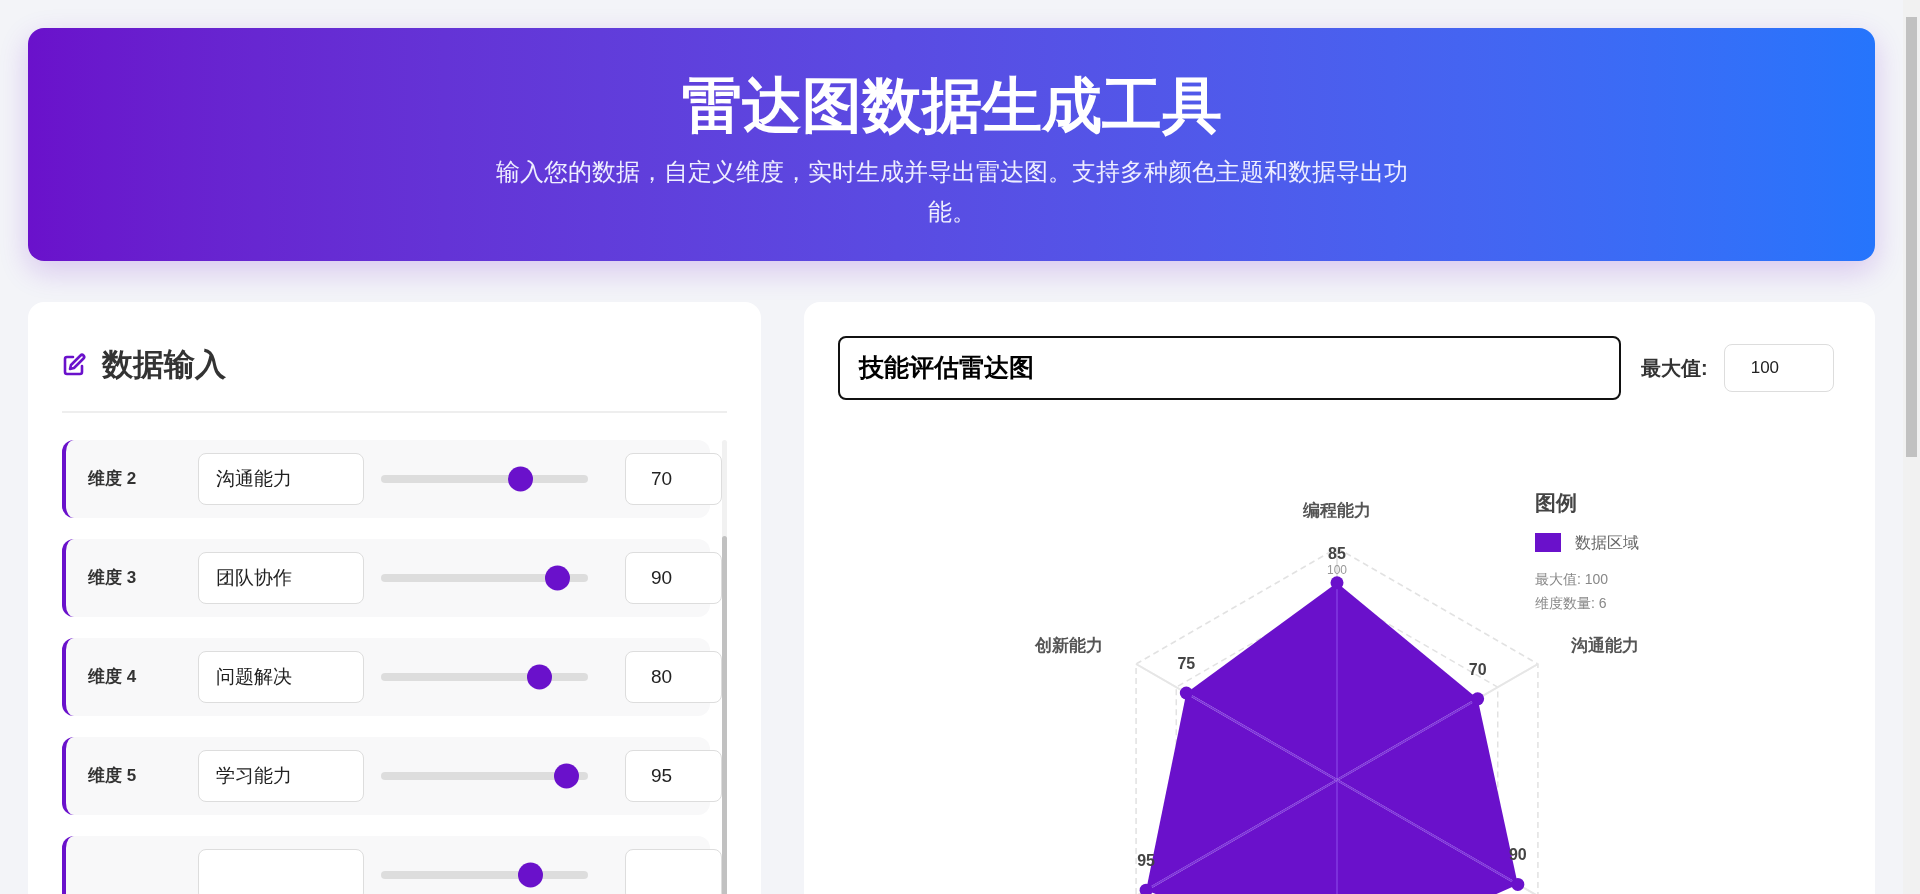 This screenshot has height=894, width=1920. I want to click on scrollbar, so click(724, 666).